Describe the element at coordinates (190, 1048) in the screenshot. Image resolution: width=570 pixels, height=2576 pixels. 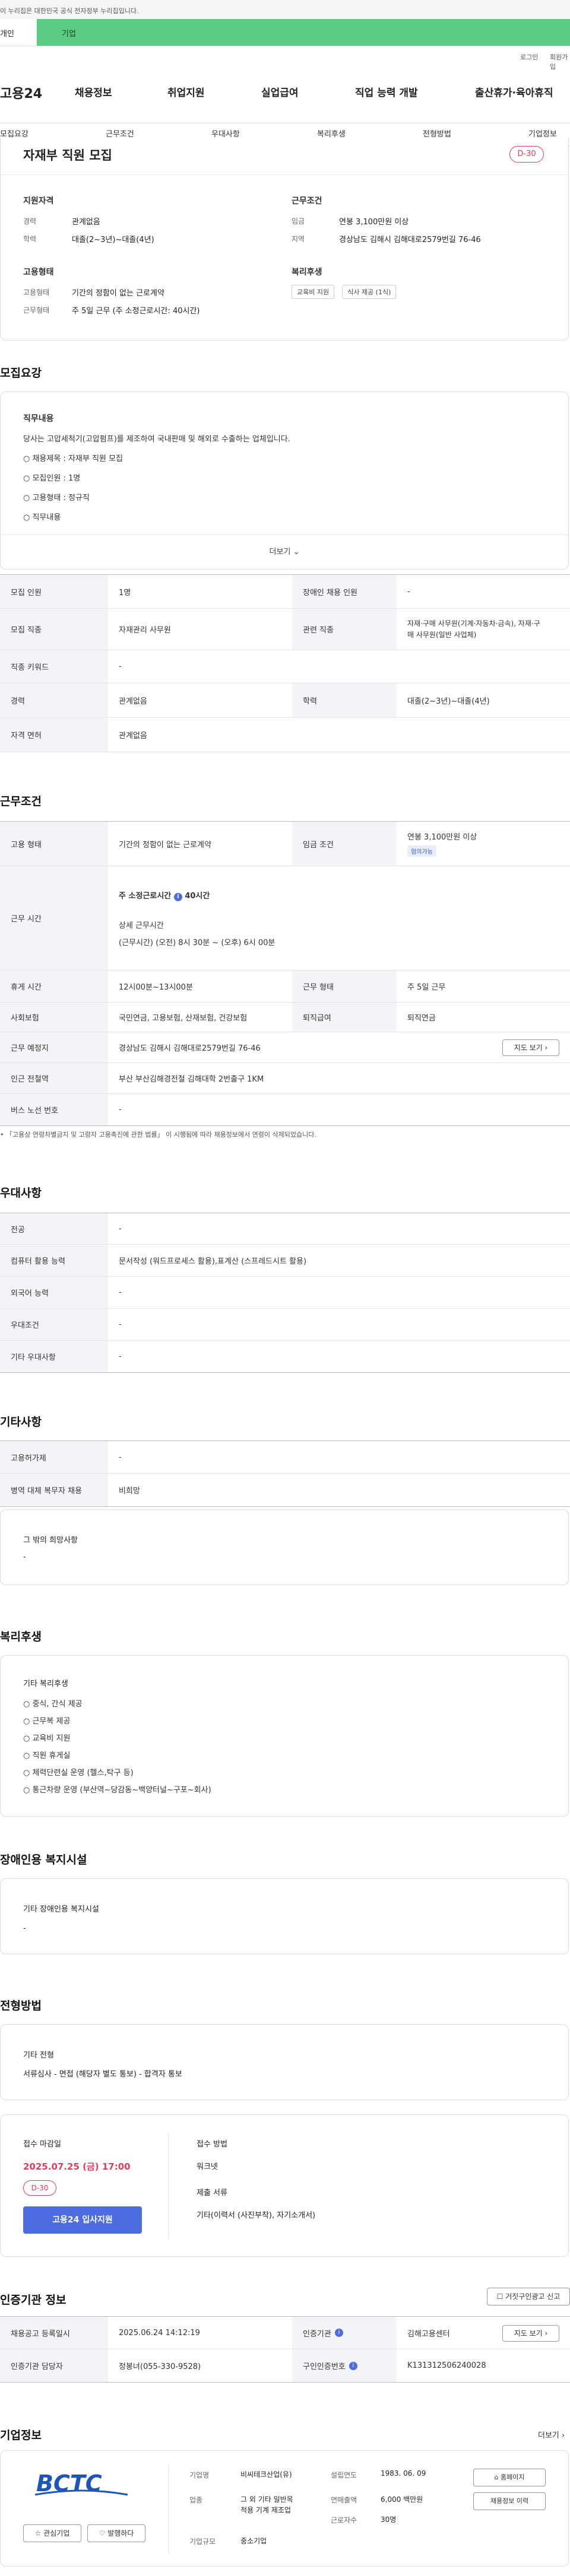
I see `table-value: 경상남도 김해시 김해대로2579번길 76-46` at that location.